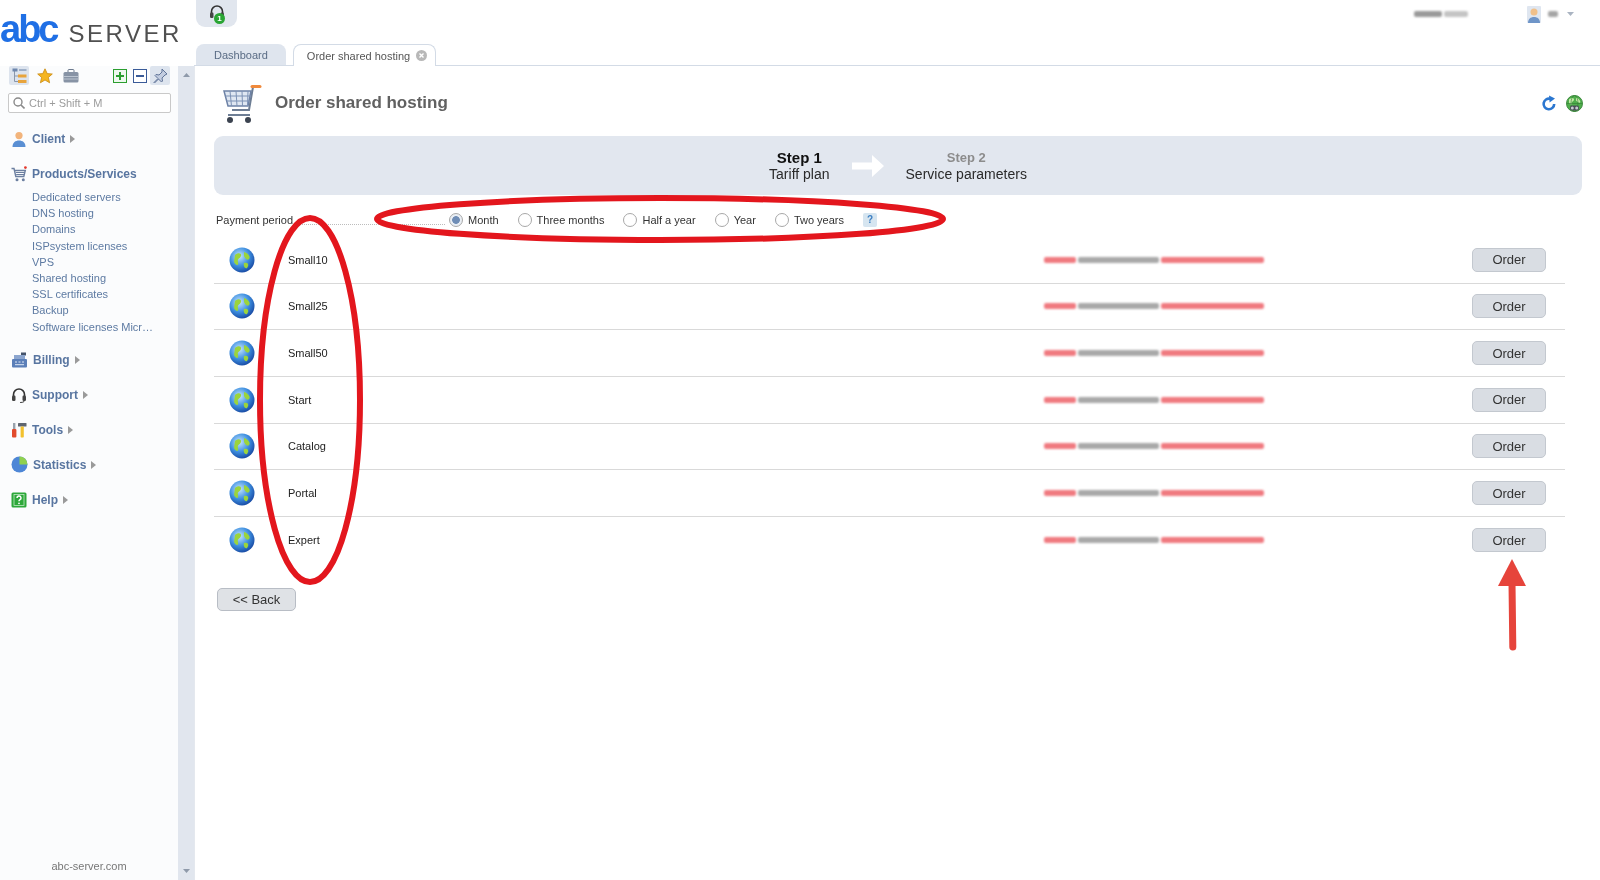 The image size is (1600, 880). Describe the element at coordinates (19, 103) in the screenshot. I see `search-icon` at that location.